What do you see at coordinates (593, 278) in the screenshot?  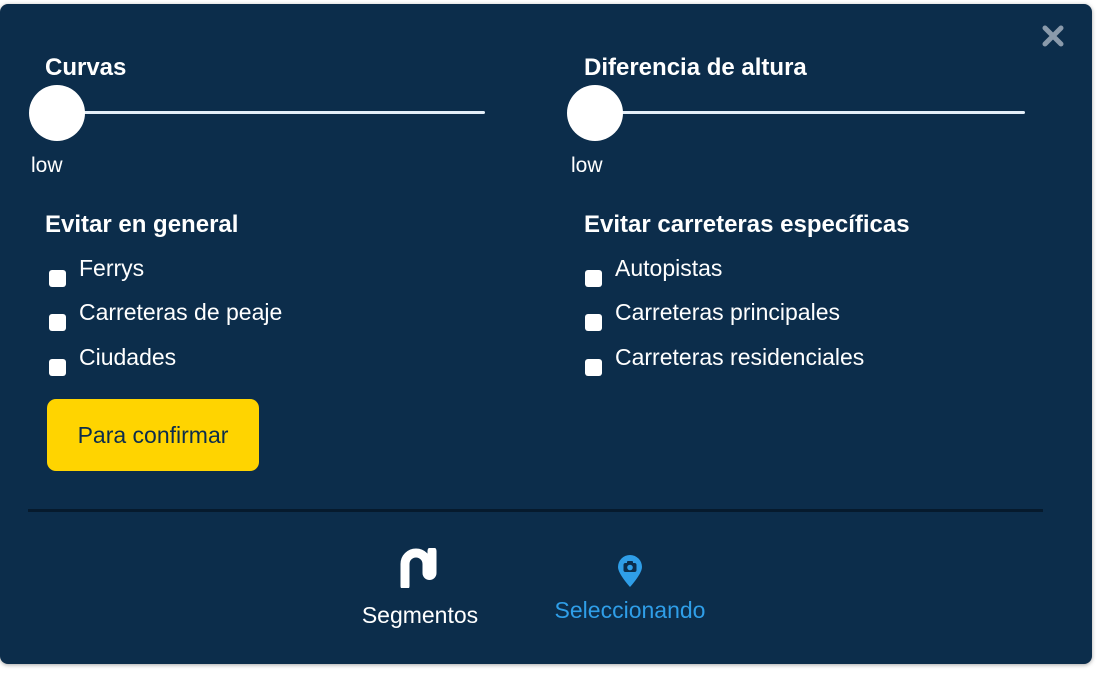 I see `highways-checkbox` at bounding box center [593, 278].